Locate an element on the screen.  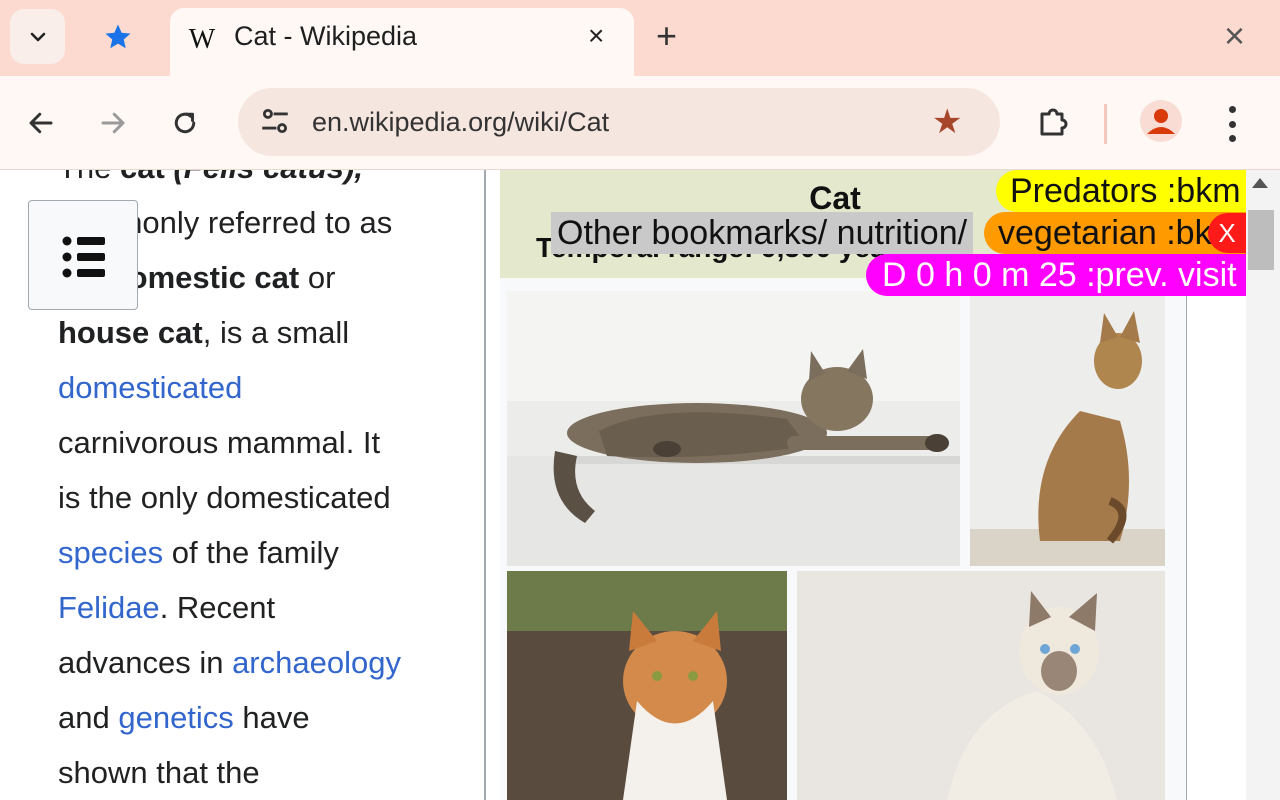
reload-button is located at coordinates (185, 123).